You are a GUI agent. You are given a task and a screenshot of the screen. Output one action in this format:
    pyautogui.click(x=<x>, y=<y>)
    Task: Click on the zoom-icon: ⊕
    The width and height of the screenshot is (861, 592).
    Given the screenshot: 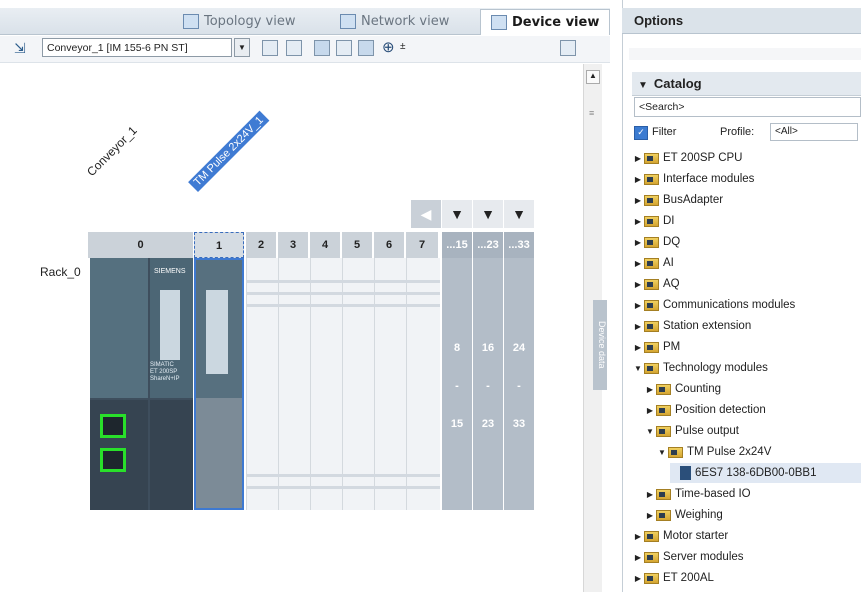 What is the action you would take?
    pyautogui.click(x=388, y=47)
    